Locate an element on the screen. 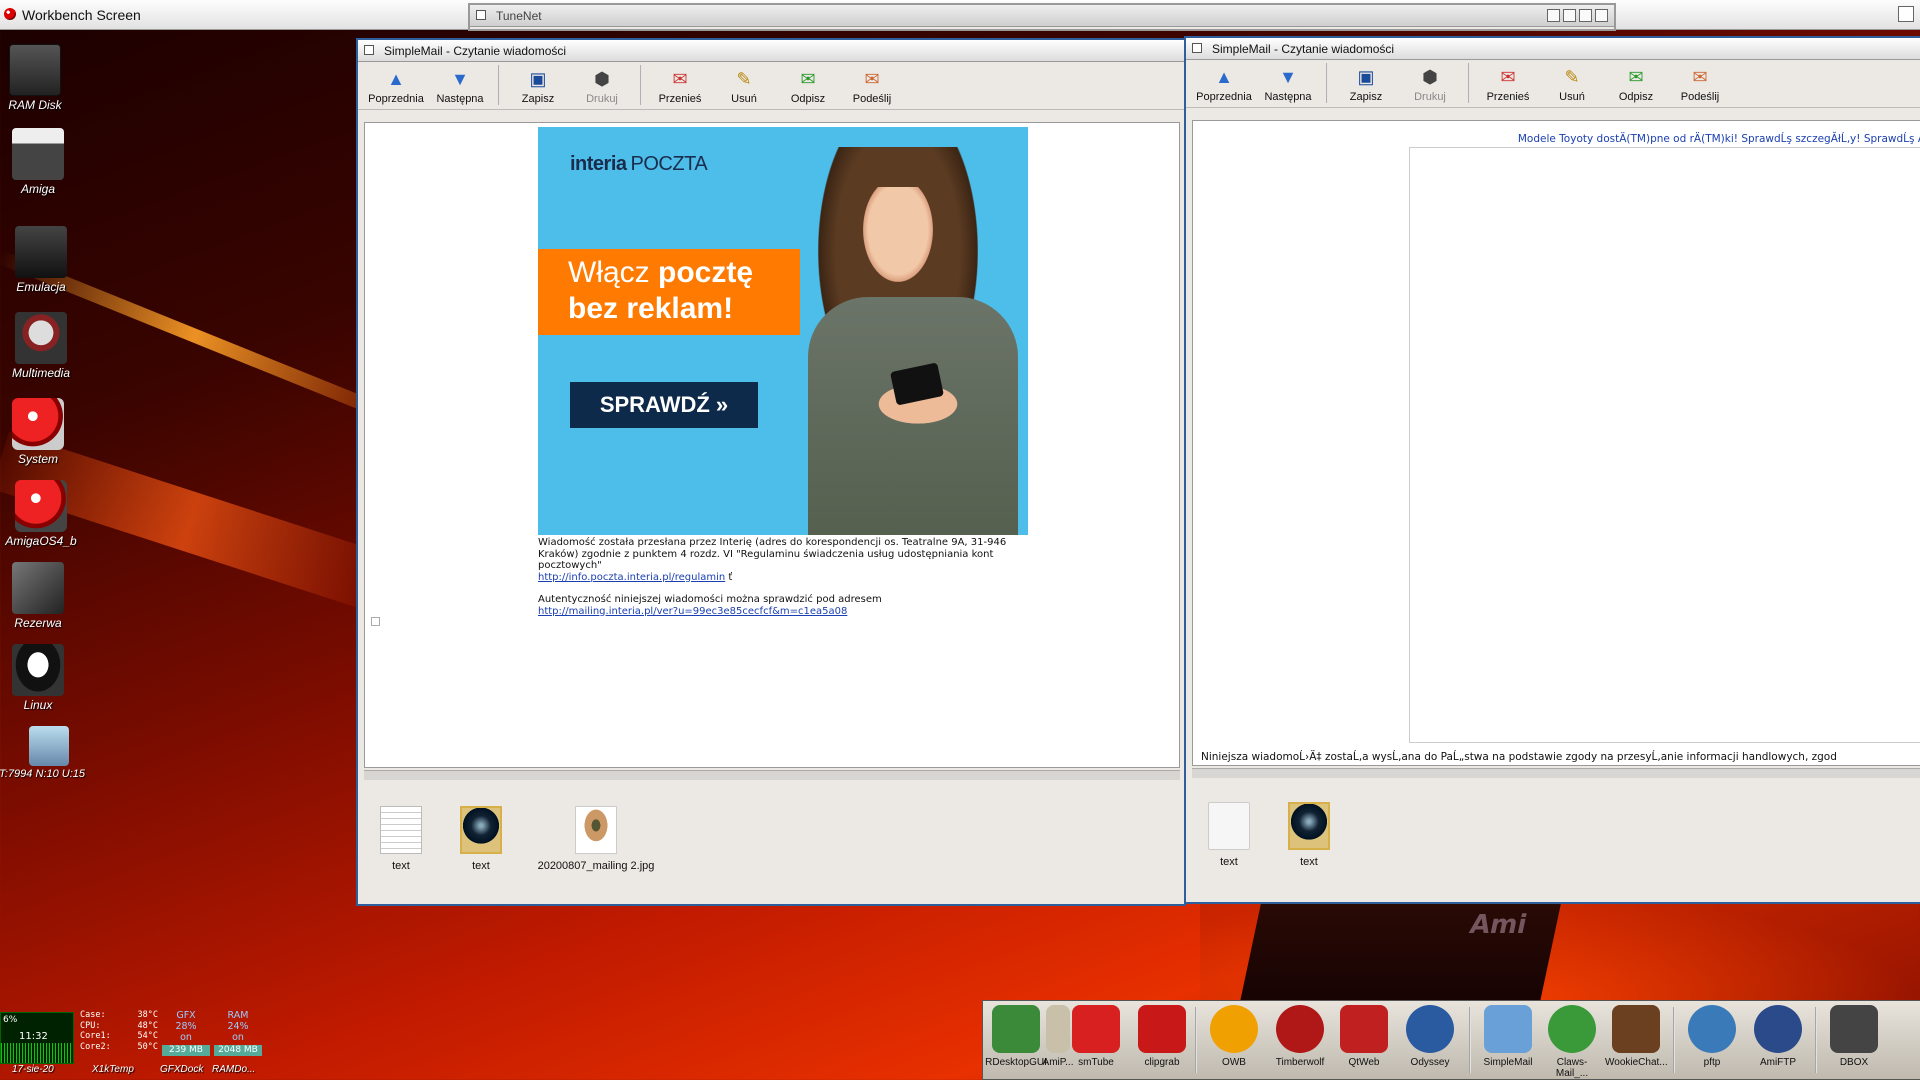 The width and height of the screenshot is (1920, 1080). dock-item-clipgrab: clipgrab is located at coordinates (1162, 1036).